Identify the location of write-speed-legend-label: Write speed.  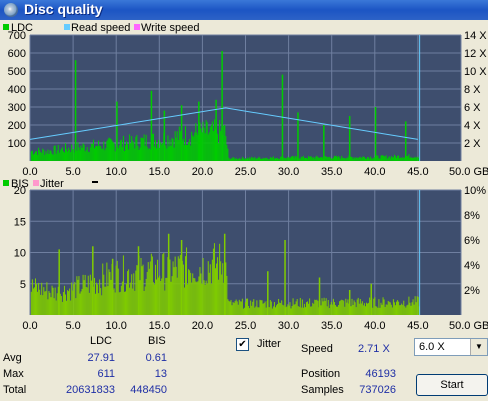
(170, 28).